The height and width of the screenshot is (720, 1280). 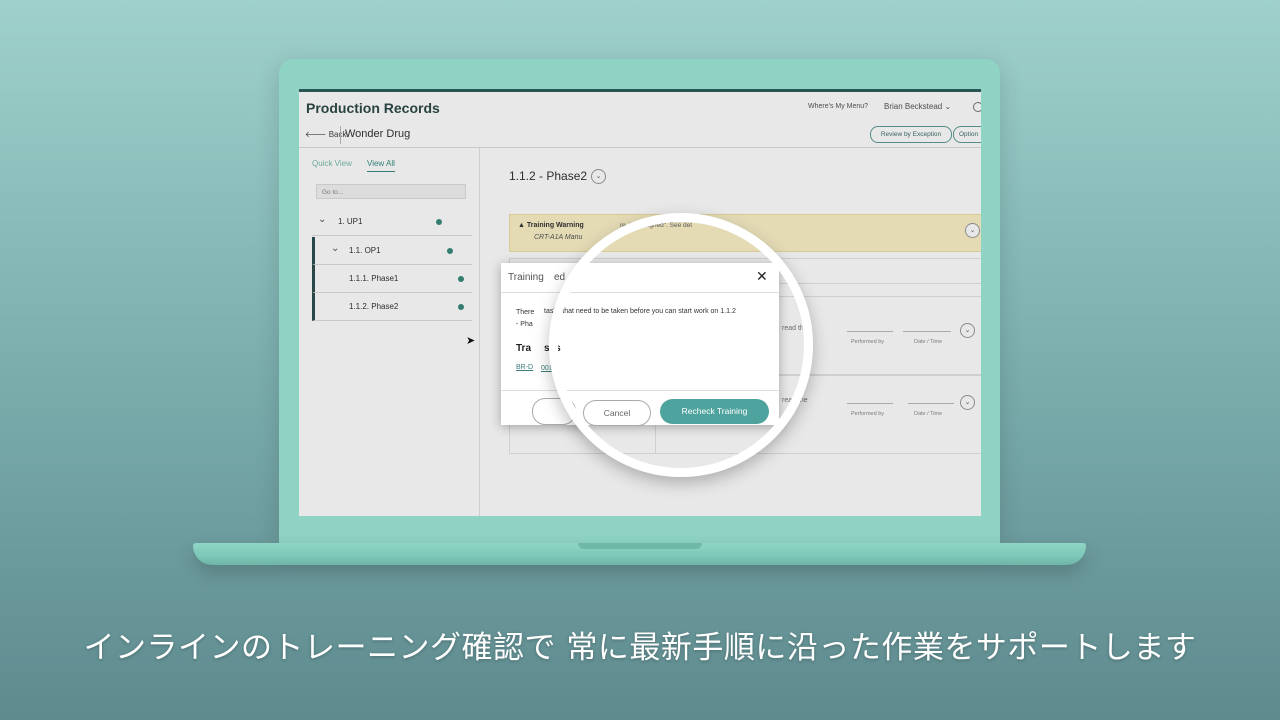 I want to click on magnifier-ring, so click(x=681, y=345).